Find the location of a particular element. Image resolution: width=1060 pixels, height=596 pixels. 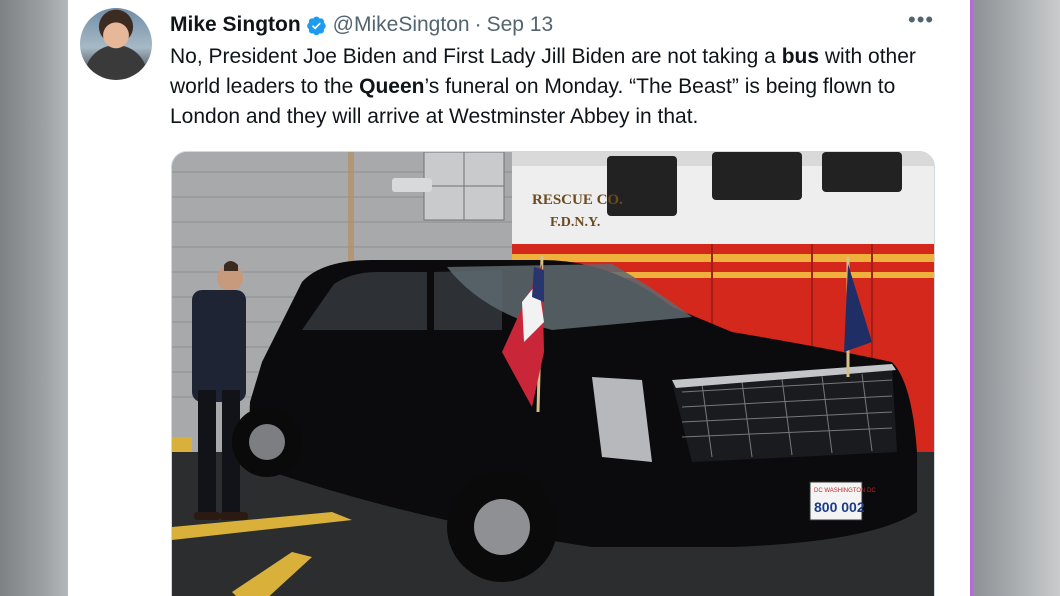

tweet-text-bold: Queen is located at coordinates (392, 86).